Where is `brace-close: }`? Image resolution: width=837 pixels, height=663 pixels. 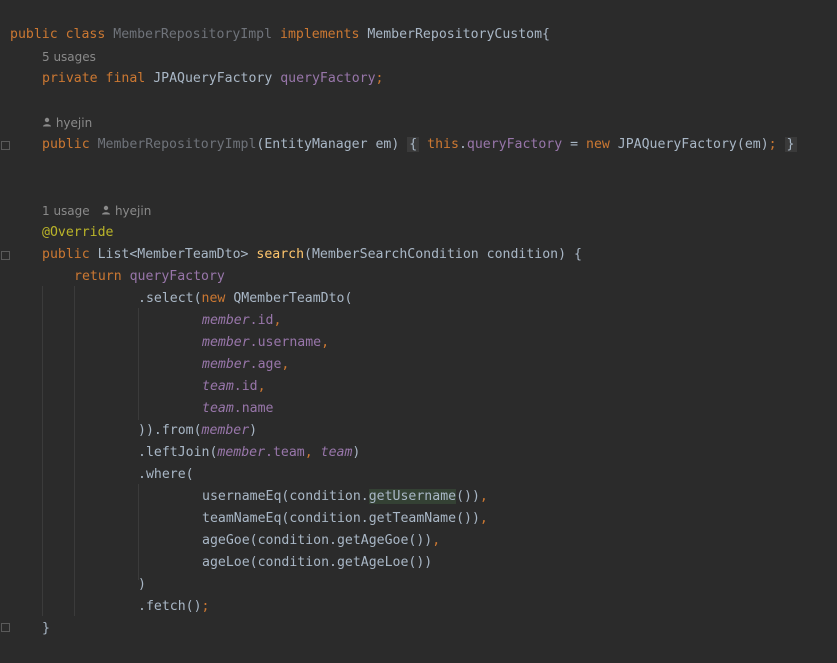 brace-close: } is located at coordinates (790, 144).